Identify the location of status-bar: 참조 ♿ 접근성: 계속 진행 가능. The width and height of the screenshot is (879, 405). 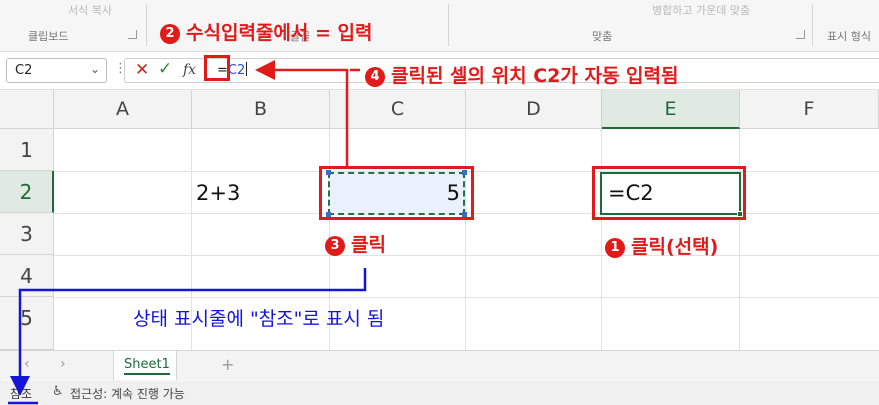
(439, 393).